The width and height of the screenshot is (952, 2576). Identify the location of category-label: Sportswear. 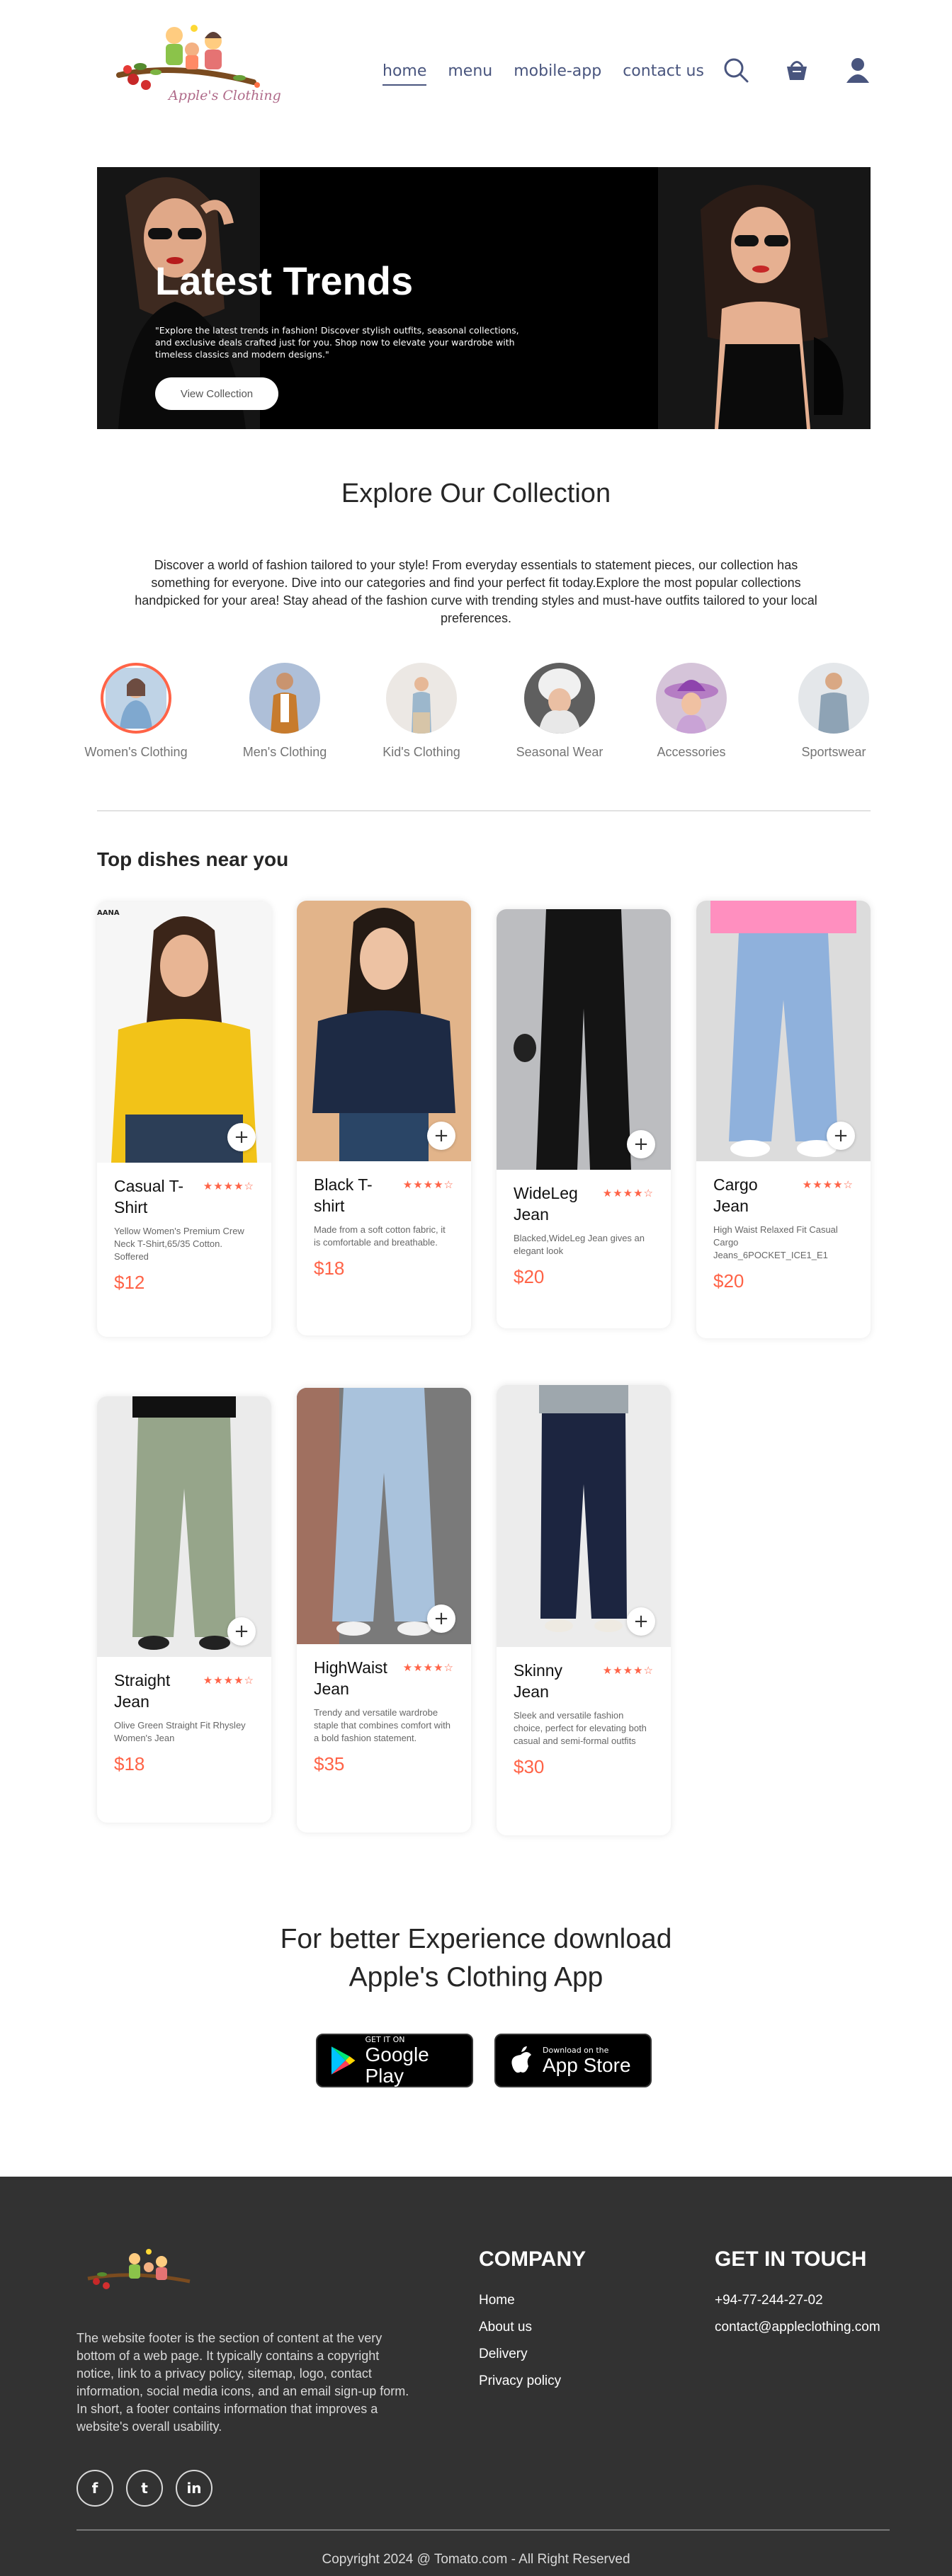
(834, 752).